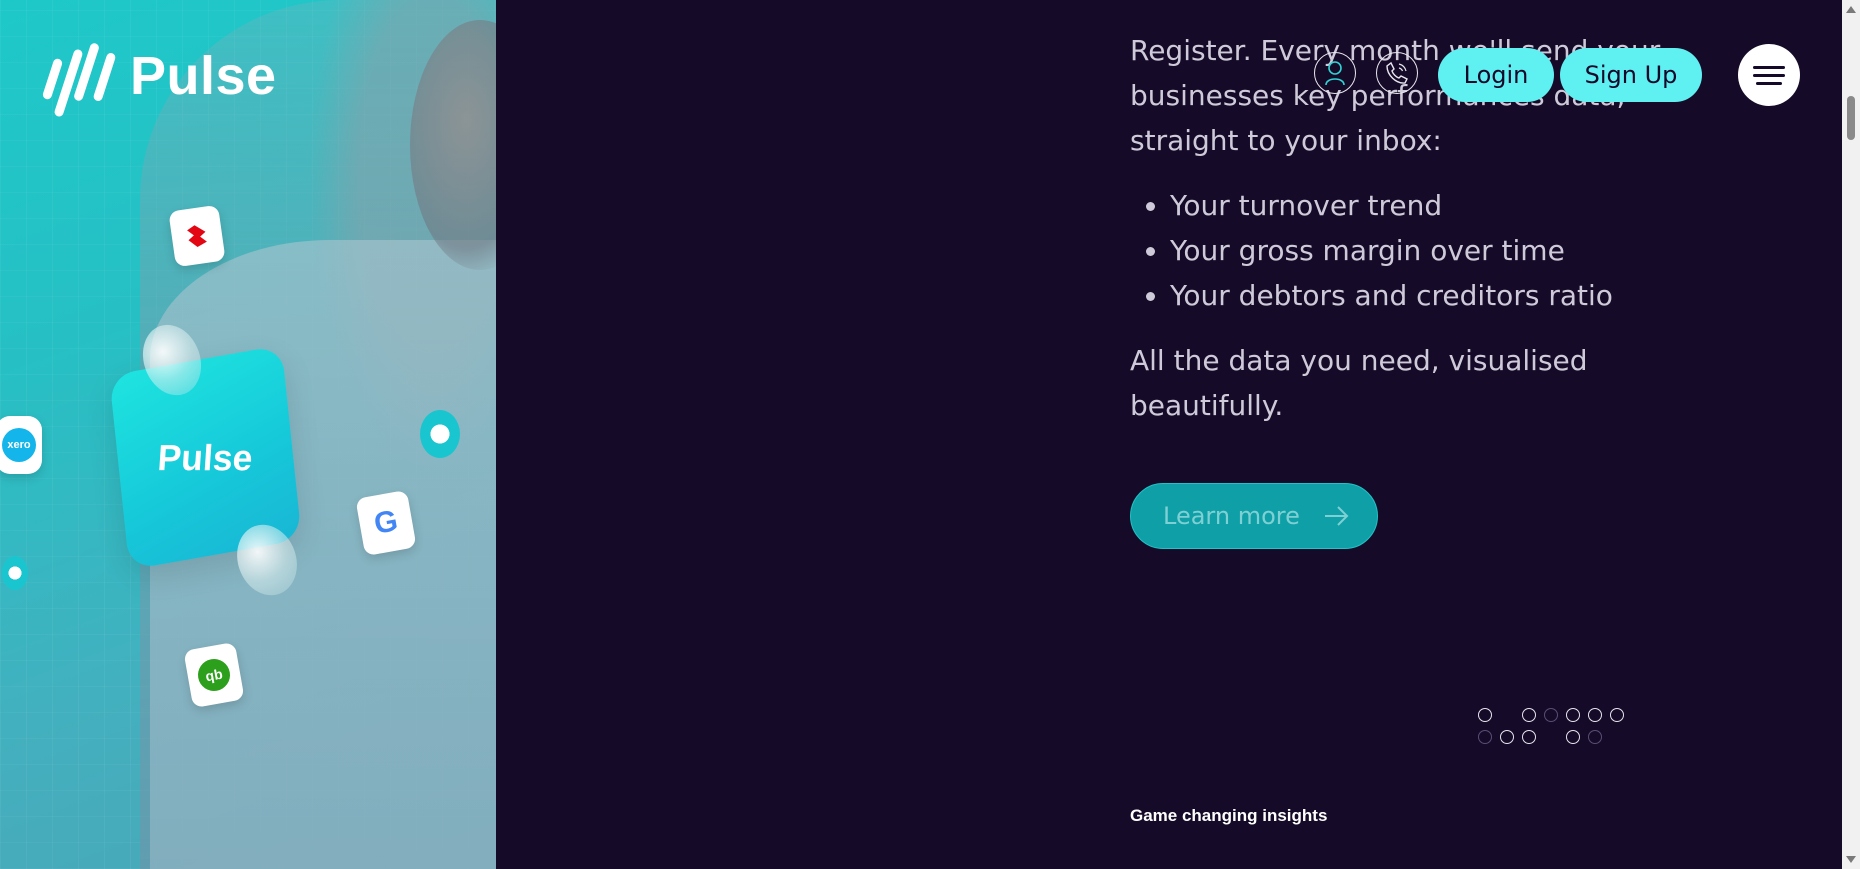  What do you see at coordinates (1229, 815) in the screenshot?
I see `section-footer-label: Game changing insights` at bounding box center [1229, 815].